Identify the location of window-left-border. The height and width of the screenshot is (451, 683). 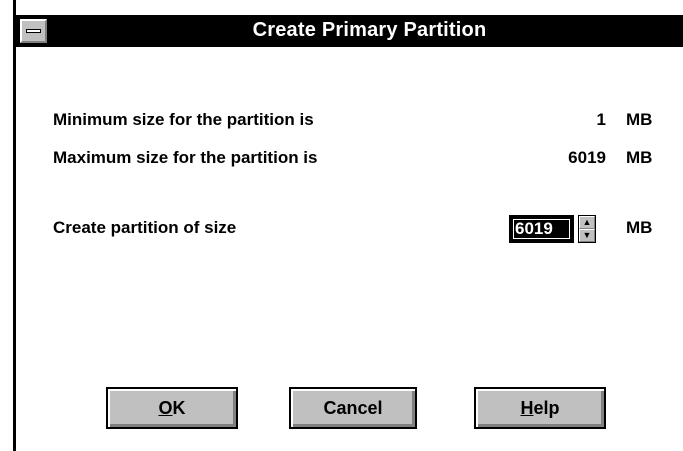
(8, 225).